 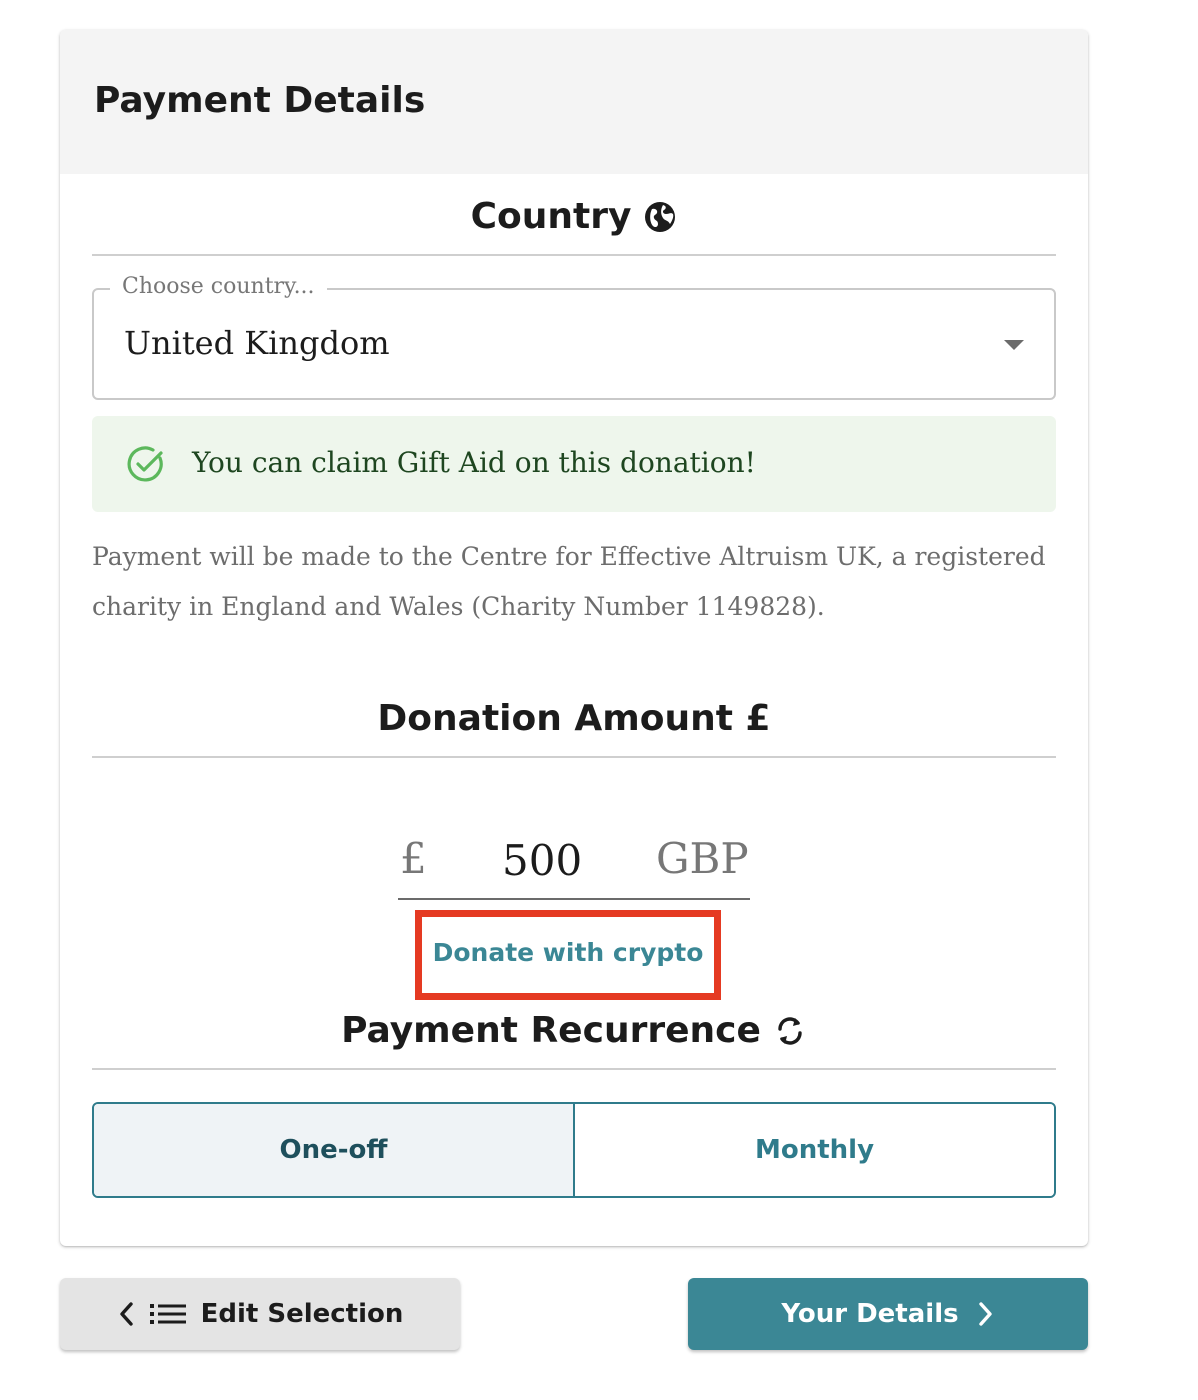 I want to click on country-select-value: United Kingdom, so click(x=257, y=343).